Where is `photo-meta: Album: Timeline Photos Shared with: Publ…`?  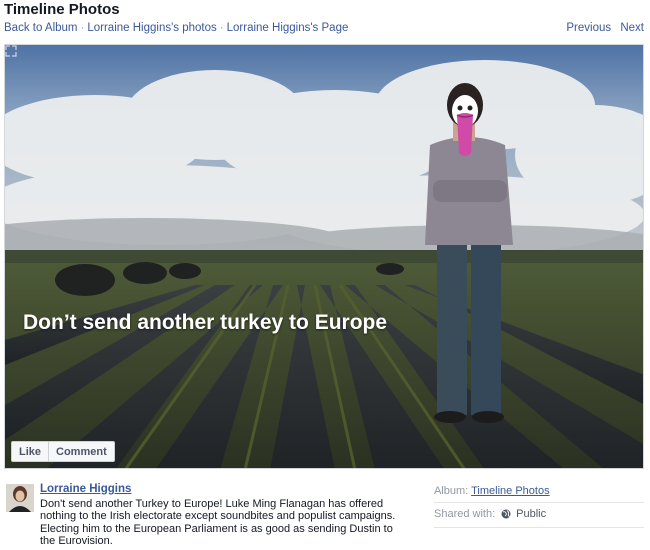 photo-meta: Album: Timeline Photos Shared with: Publ… is located at coordinates (539, 506).